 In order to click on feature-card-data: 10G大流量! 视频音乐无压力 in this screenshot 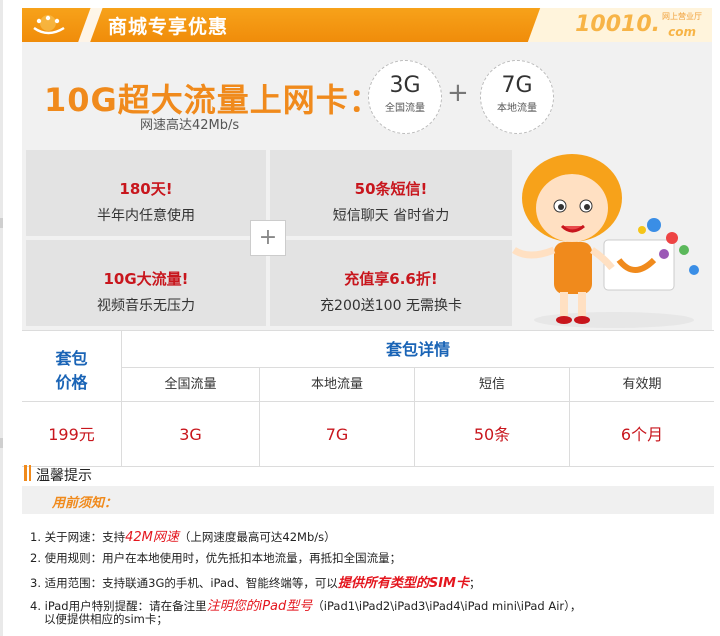, I will do `click(146, 283)`.